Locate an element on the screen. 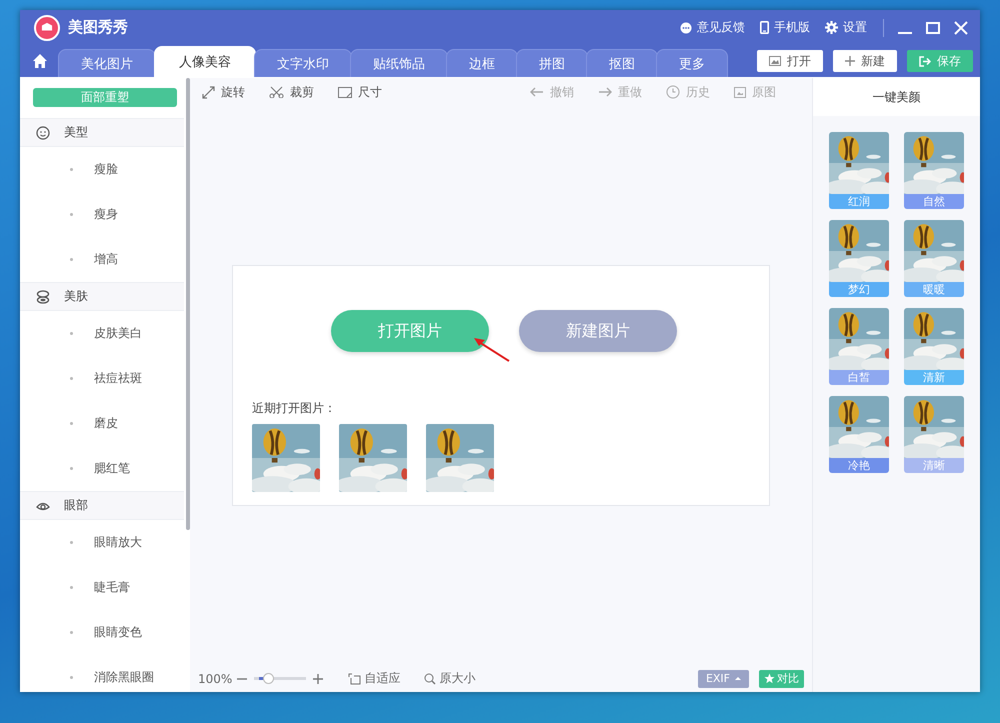 Image resolution: width=1000 pixels, height=723 pixels. resize-arrow-icon is located at coordinates (208, 92).